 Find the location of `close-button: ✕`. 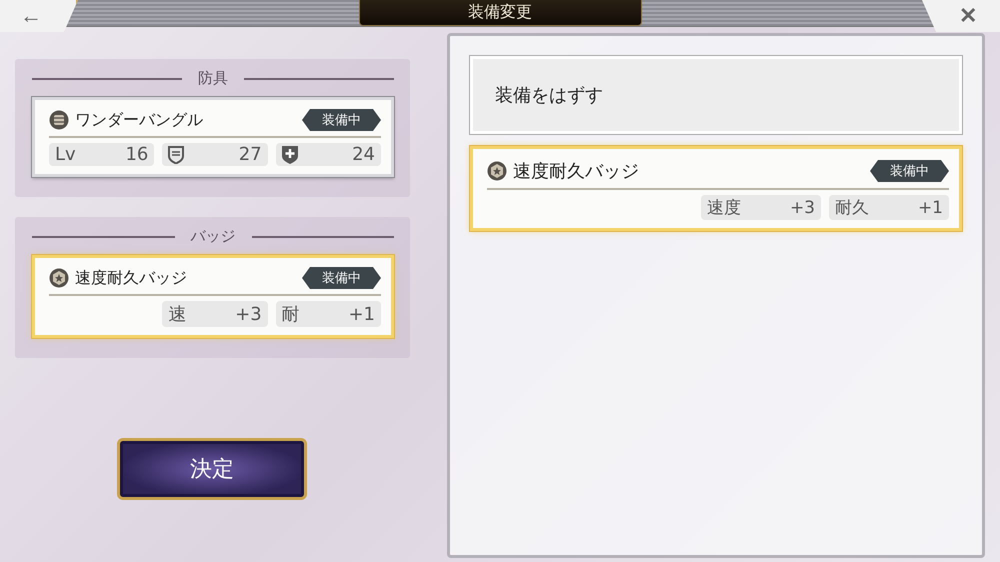

close-button: ✕ is located at coordinates (961, 16).